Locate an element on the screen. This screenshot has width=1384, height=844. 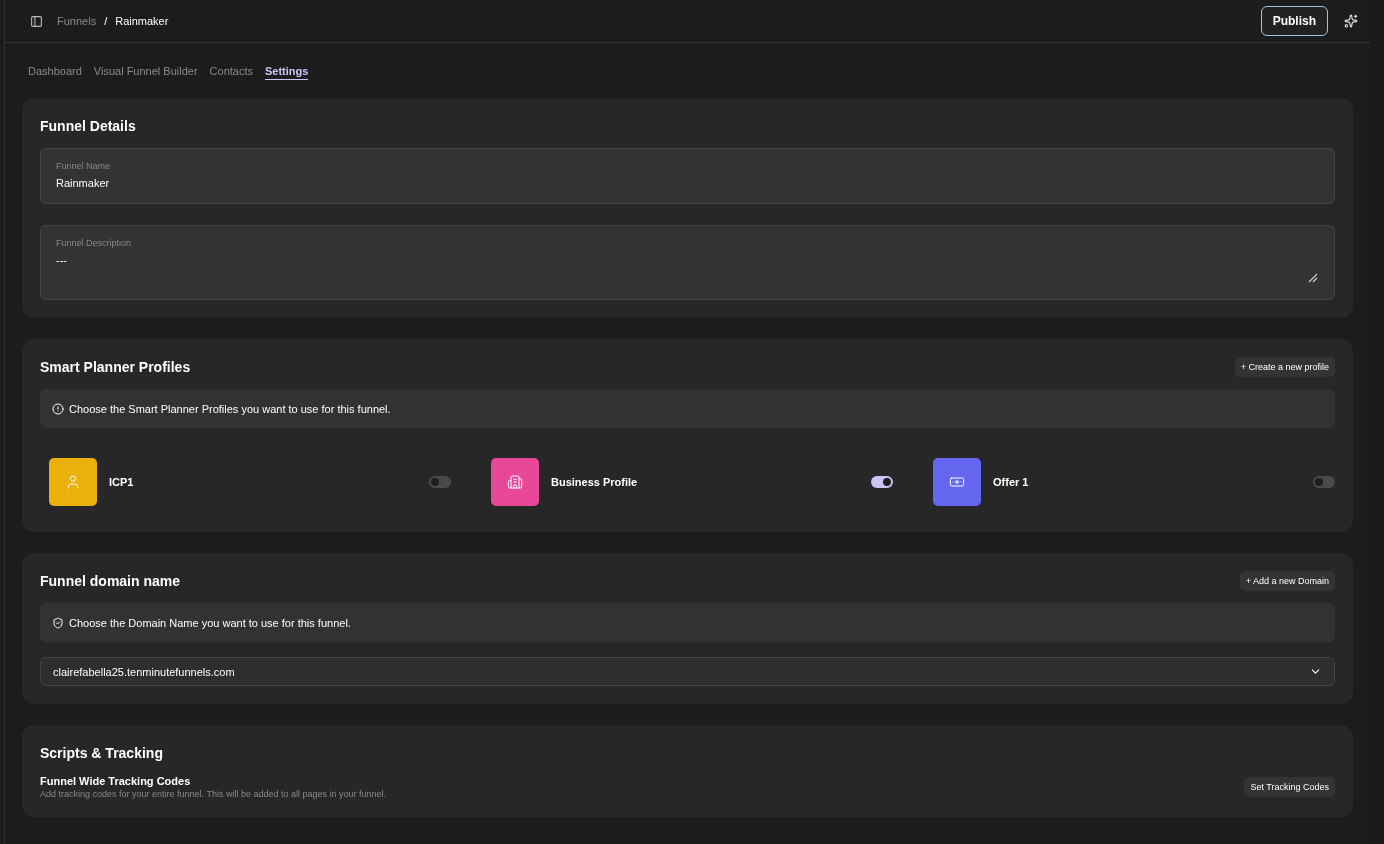
info-text: Choose the Smart Planner Profiles you want to use for this funnel. is located at coordinates (230, 408).